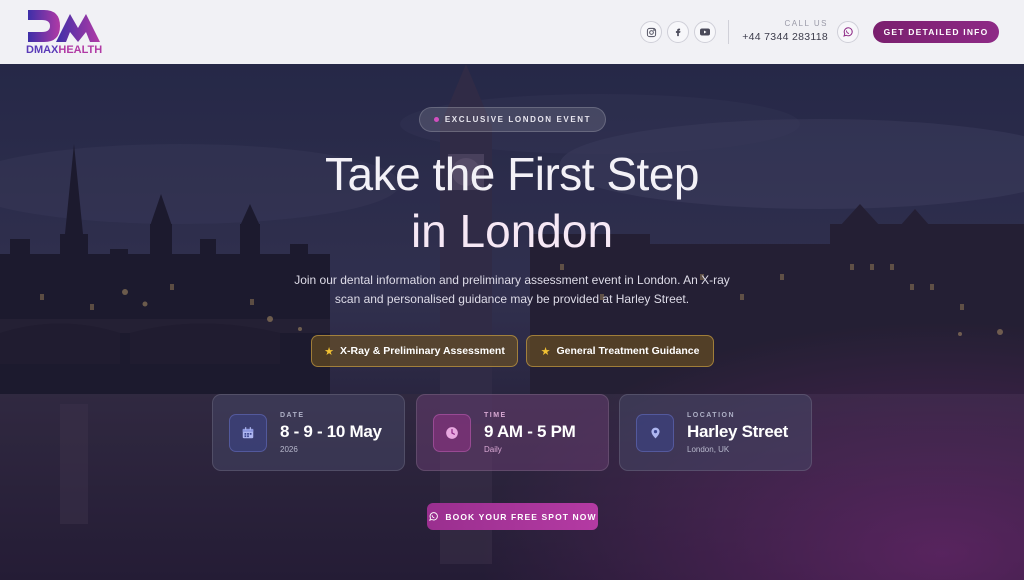 The width and height of the screenshot is (1024, 580). What do you see at coordinates (493, 449) in the screenshot?
I see `time-sub: Daily` at bounding box center [493, 449].